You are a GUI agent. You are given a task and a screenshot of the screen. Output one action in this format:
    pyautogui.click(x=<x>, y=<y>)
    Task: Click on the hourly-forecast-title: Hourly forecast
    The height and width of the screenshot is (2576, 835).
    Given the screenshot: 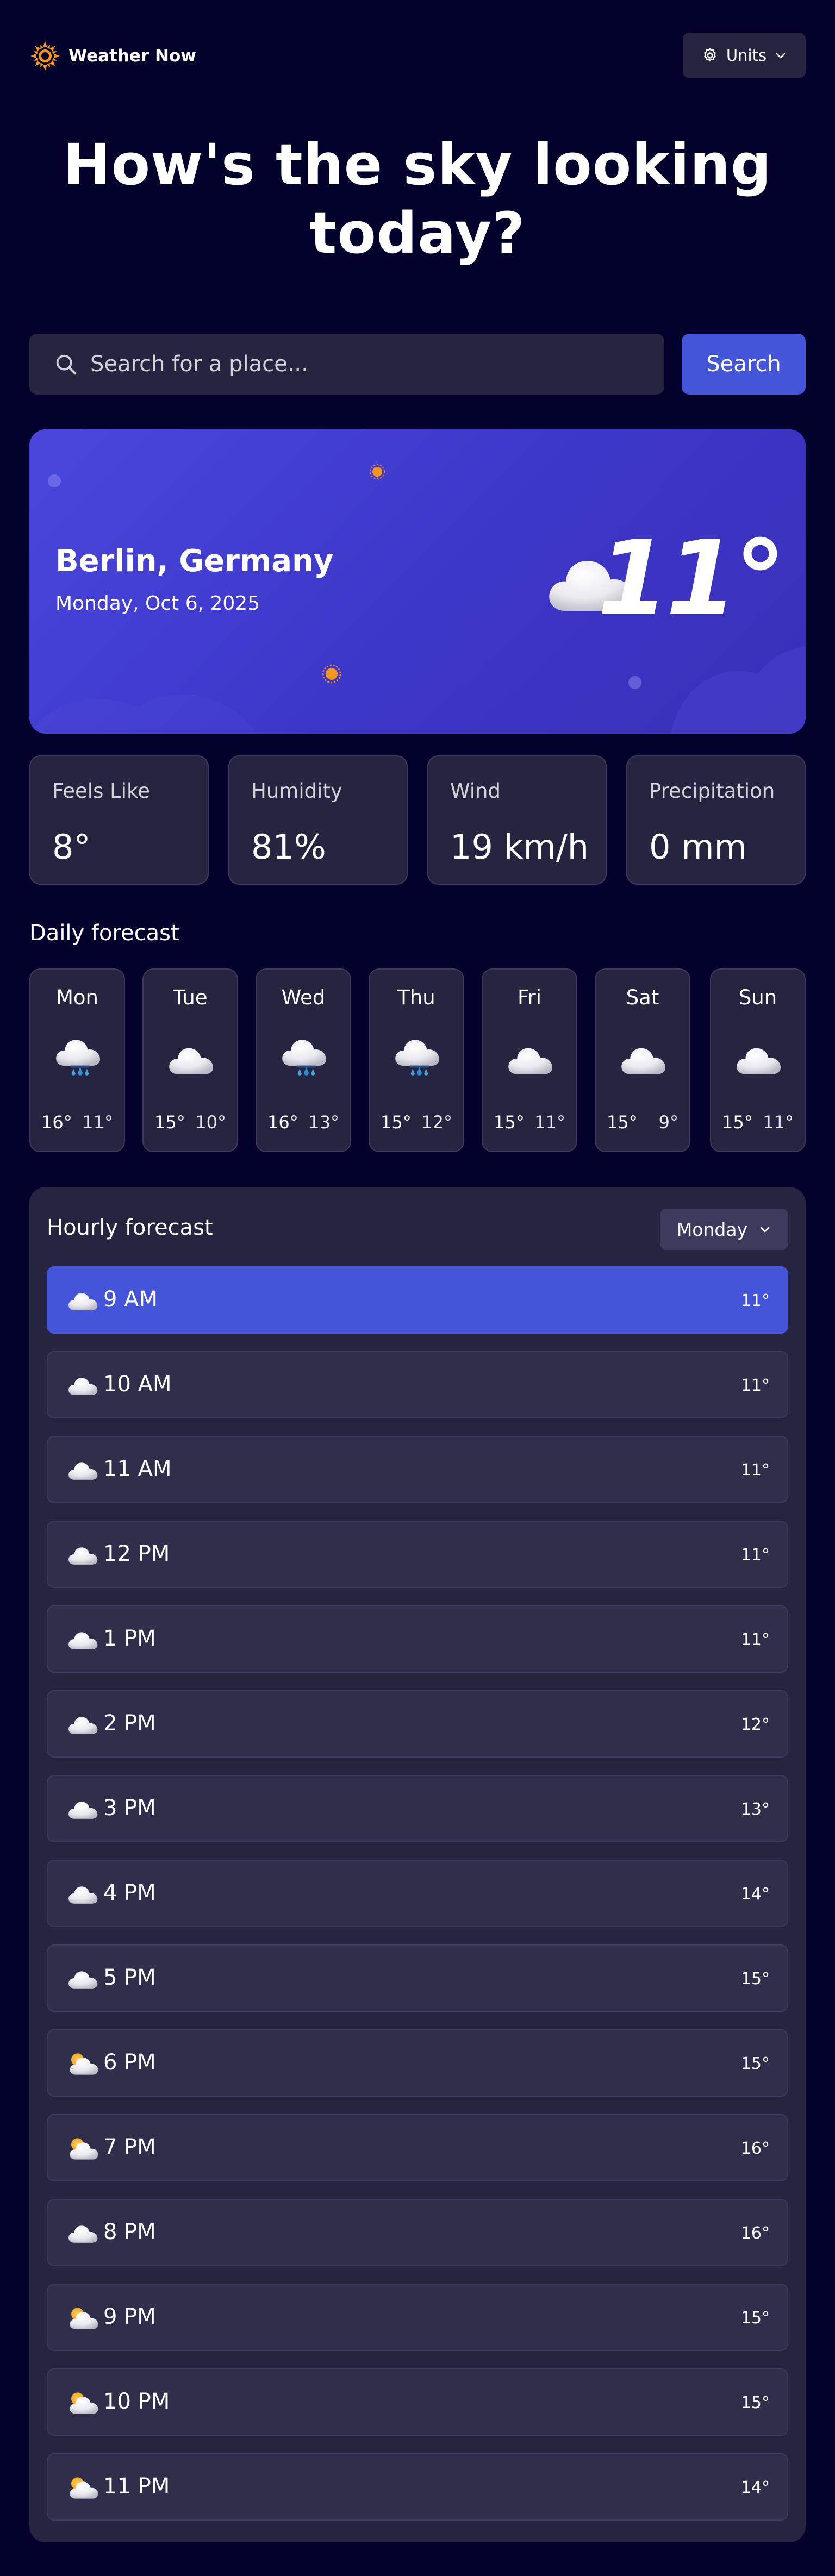 What is the action you would take?
    pyautogui.click(x=130, y=1227)
    